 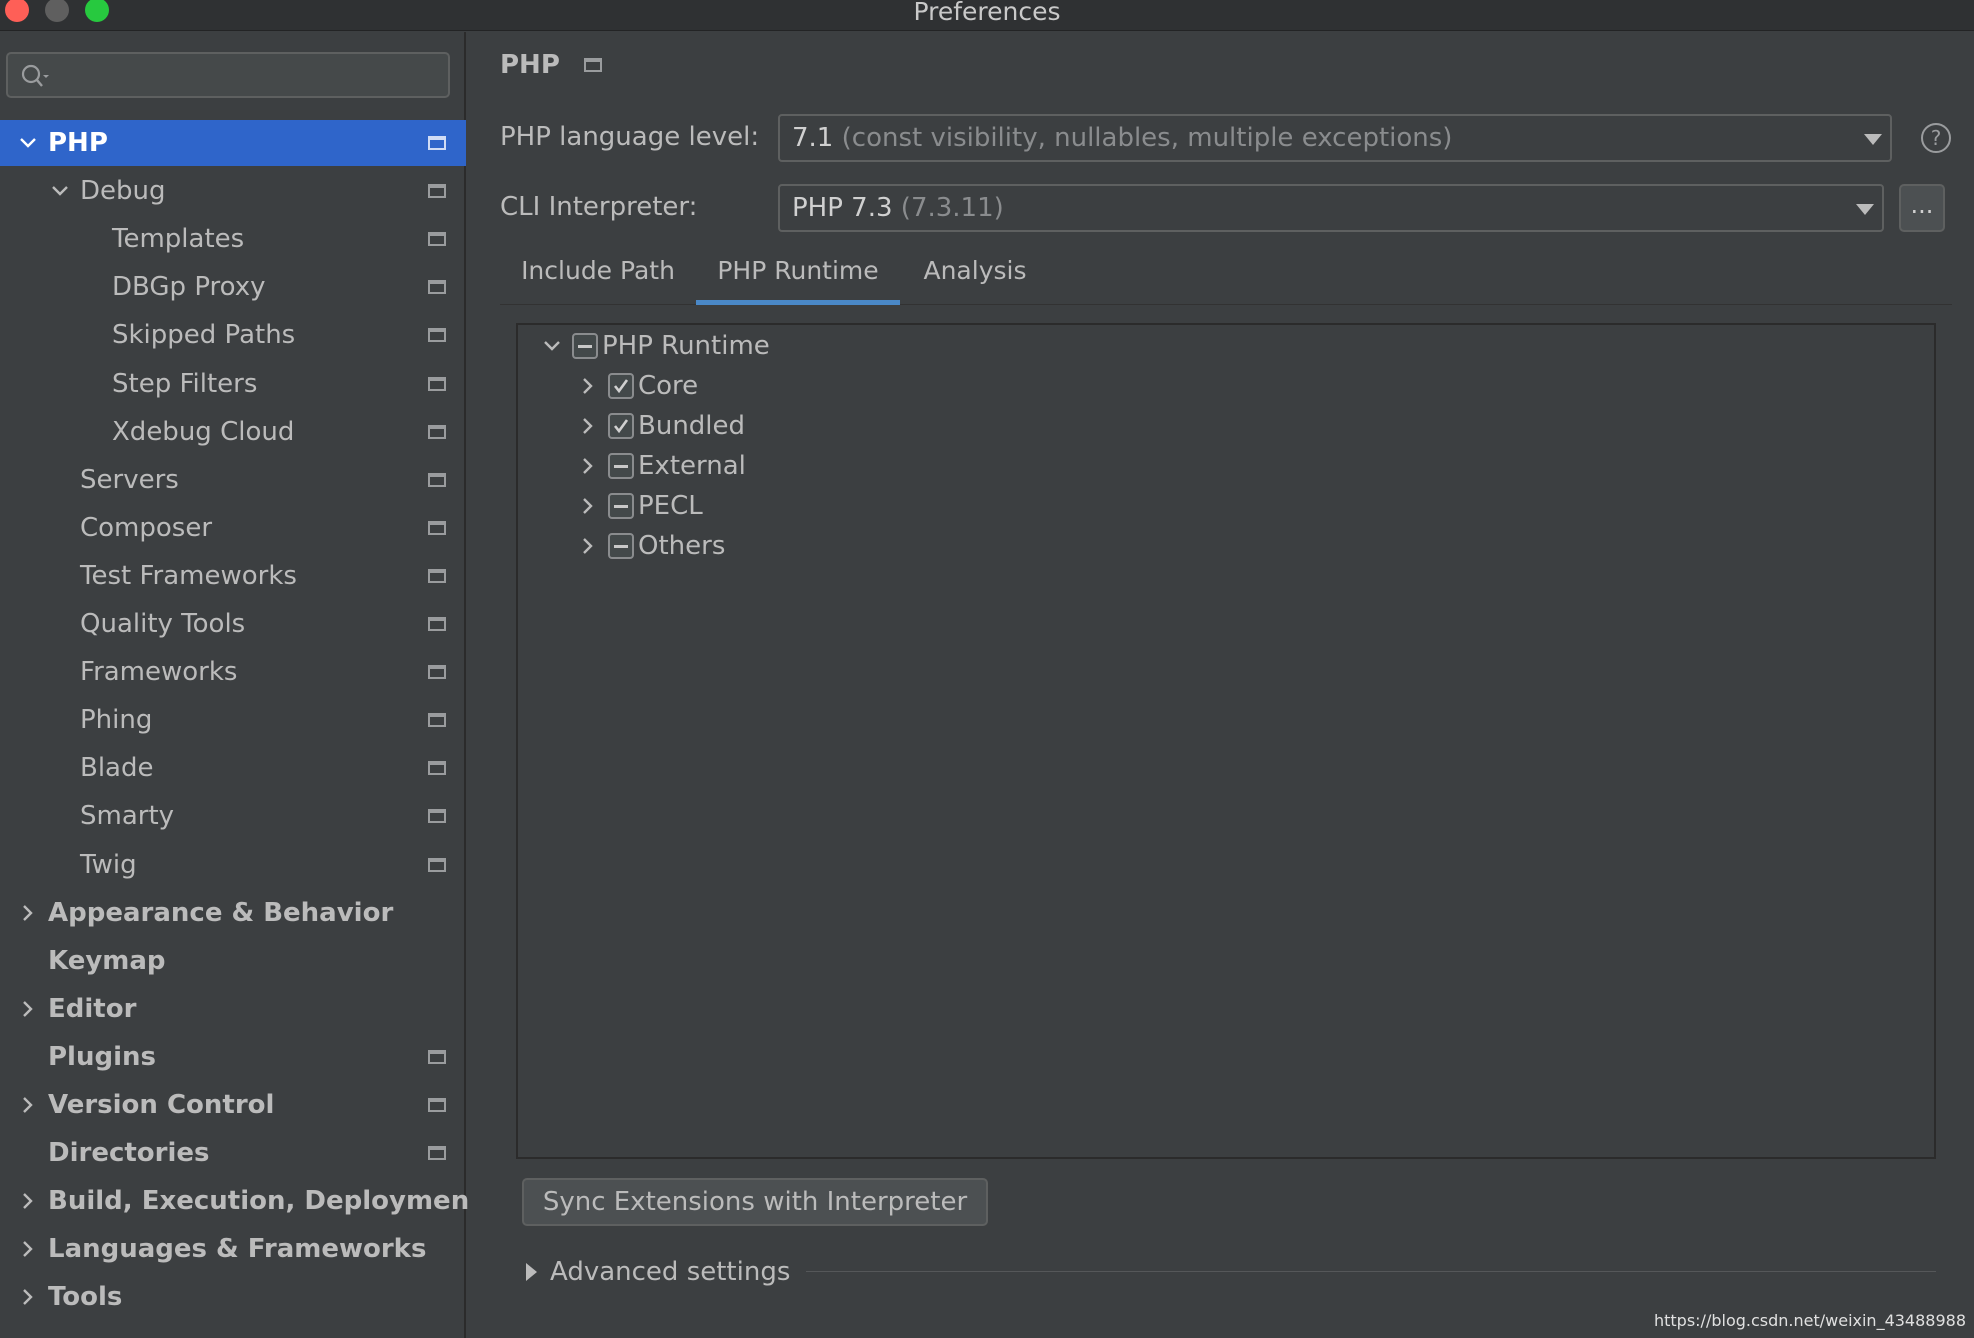 What do you see at coordinates (233, 576) in the screenshot?
I see `sidebar-item: Test Frameworks` at bounding box center [233, 576].